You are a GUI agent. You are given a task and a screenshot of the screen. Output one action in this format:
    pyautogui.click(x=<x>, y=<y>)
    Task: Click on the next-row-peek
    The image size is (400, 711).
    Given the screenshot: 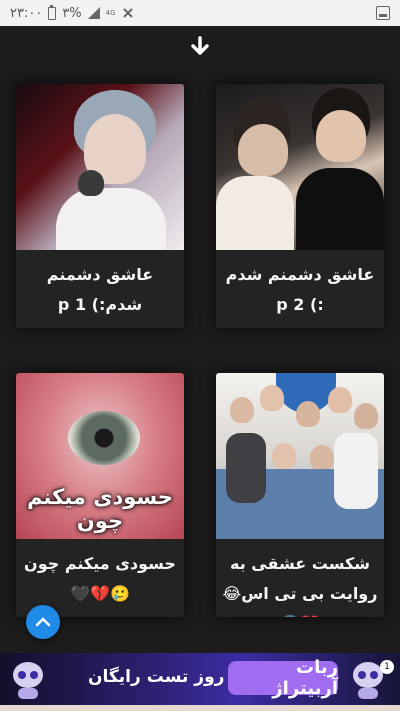 What is the action you would take?
    pyautogui.click(x=200, y=708)
    